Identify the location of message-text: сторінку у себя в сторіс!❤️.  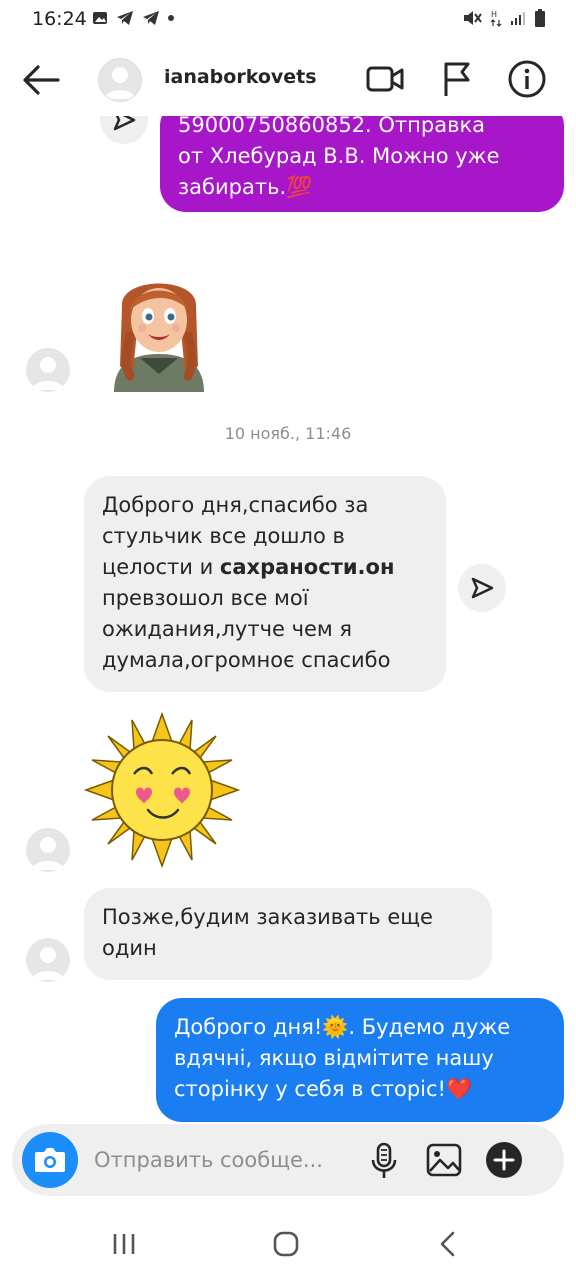
(323, 1089).